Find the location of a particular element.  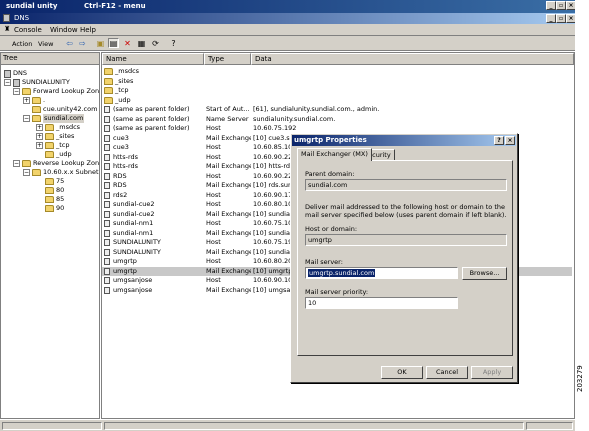

record-name: (same as parent folder) is located at coordinates (151, 128).